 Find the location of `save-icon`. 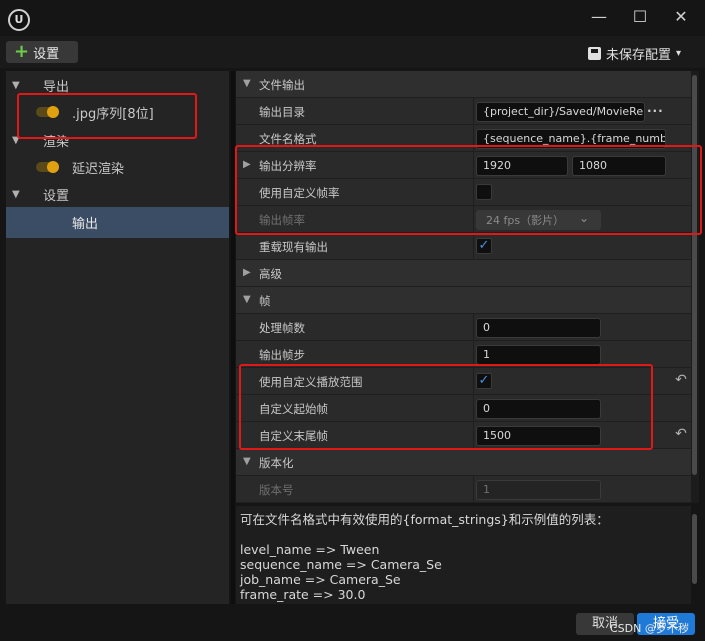

save-icon is located at coordinates (594, 53).